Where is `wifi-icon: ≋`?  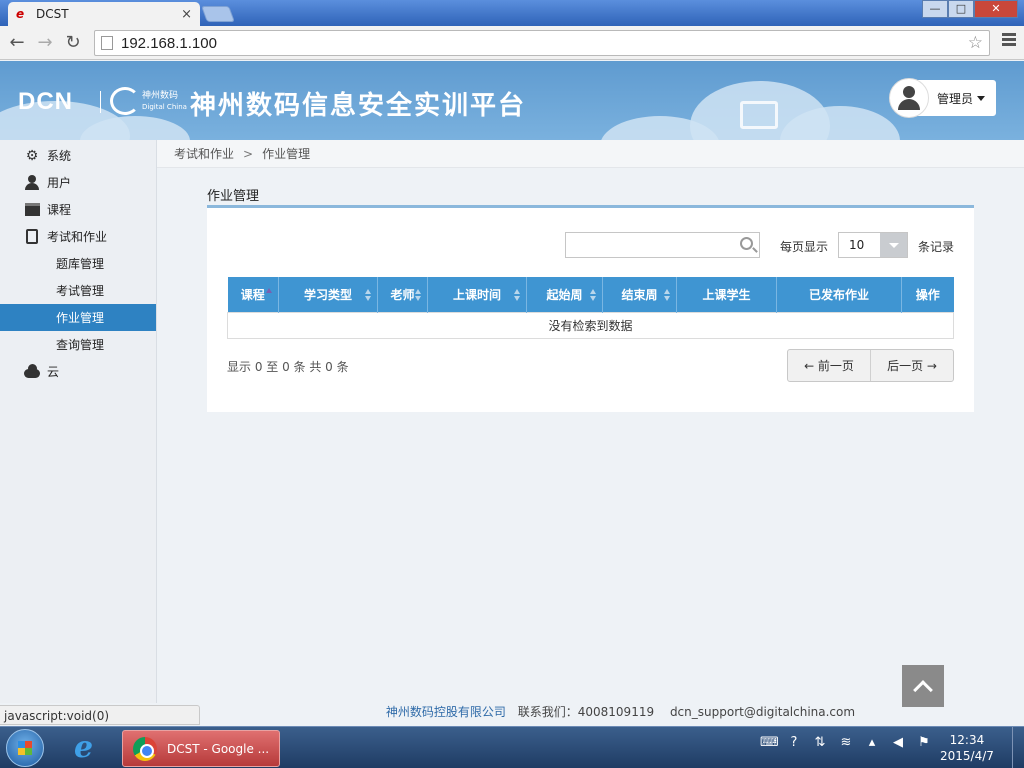
wifi-icon: ≋ is located at coordinates (846, 743).